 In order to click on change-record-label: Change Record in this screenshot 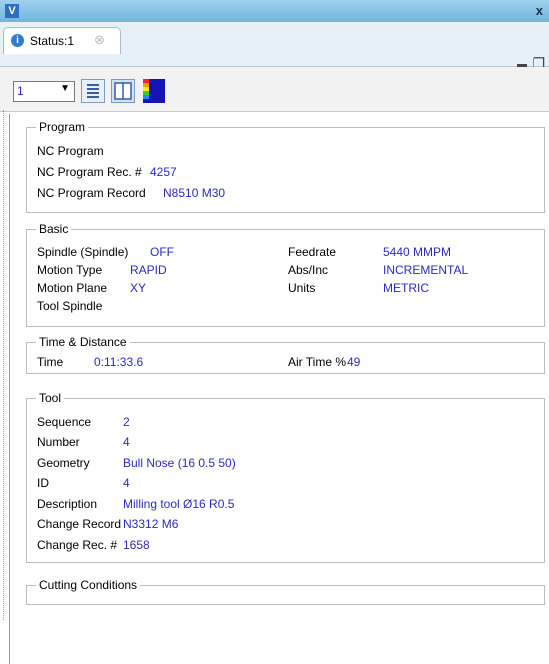, I will do `click(79, 524)`.